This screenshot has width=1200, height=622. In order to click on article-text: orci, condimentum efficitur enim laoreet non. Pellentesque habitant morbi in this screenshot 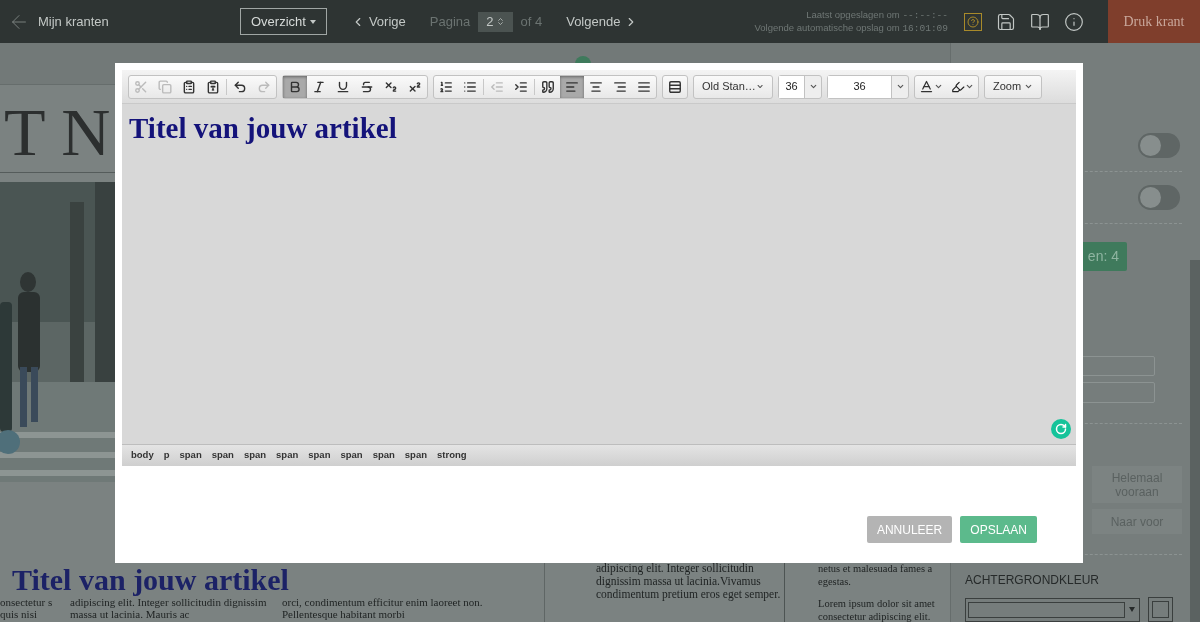, I will do `click(383, 608)`.